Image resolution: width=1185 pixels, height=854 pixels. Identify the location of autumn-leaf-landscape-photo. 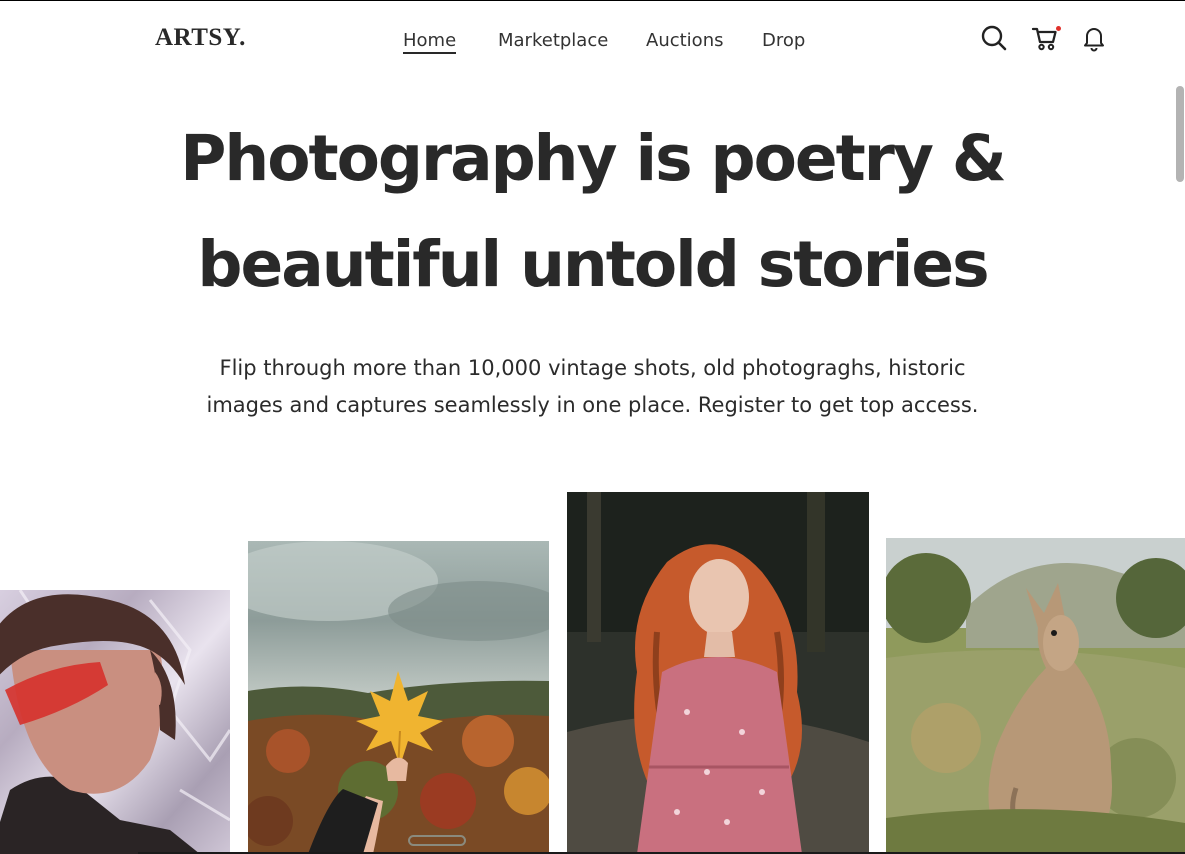
(398, 697).